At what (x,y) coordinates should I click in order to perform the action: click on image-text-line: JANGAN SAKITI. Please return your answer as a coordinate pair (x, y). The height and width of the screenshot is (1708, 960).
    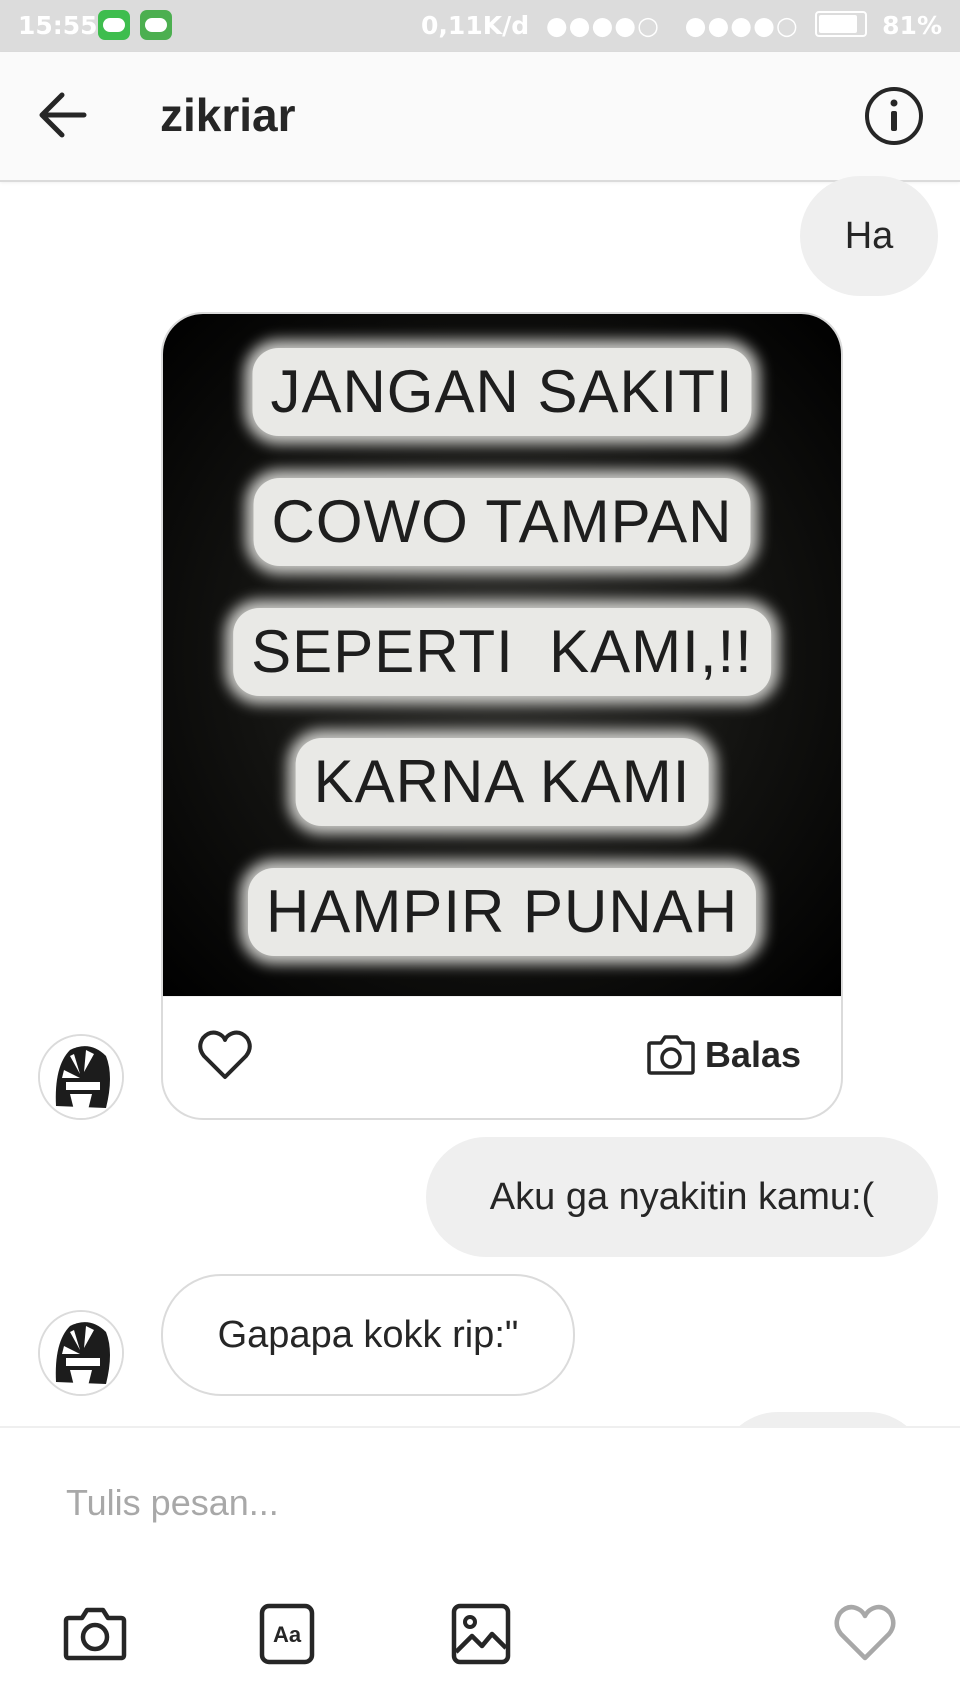
    Looking at the image, I should click on (502, 392).